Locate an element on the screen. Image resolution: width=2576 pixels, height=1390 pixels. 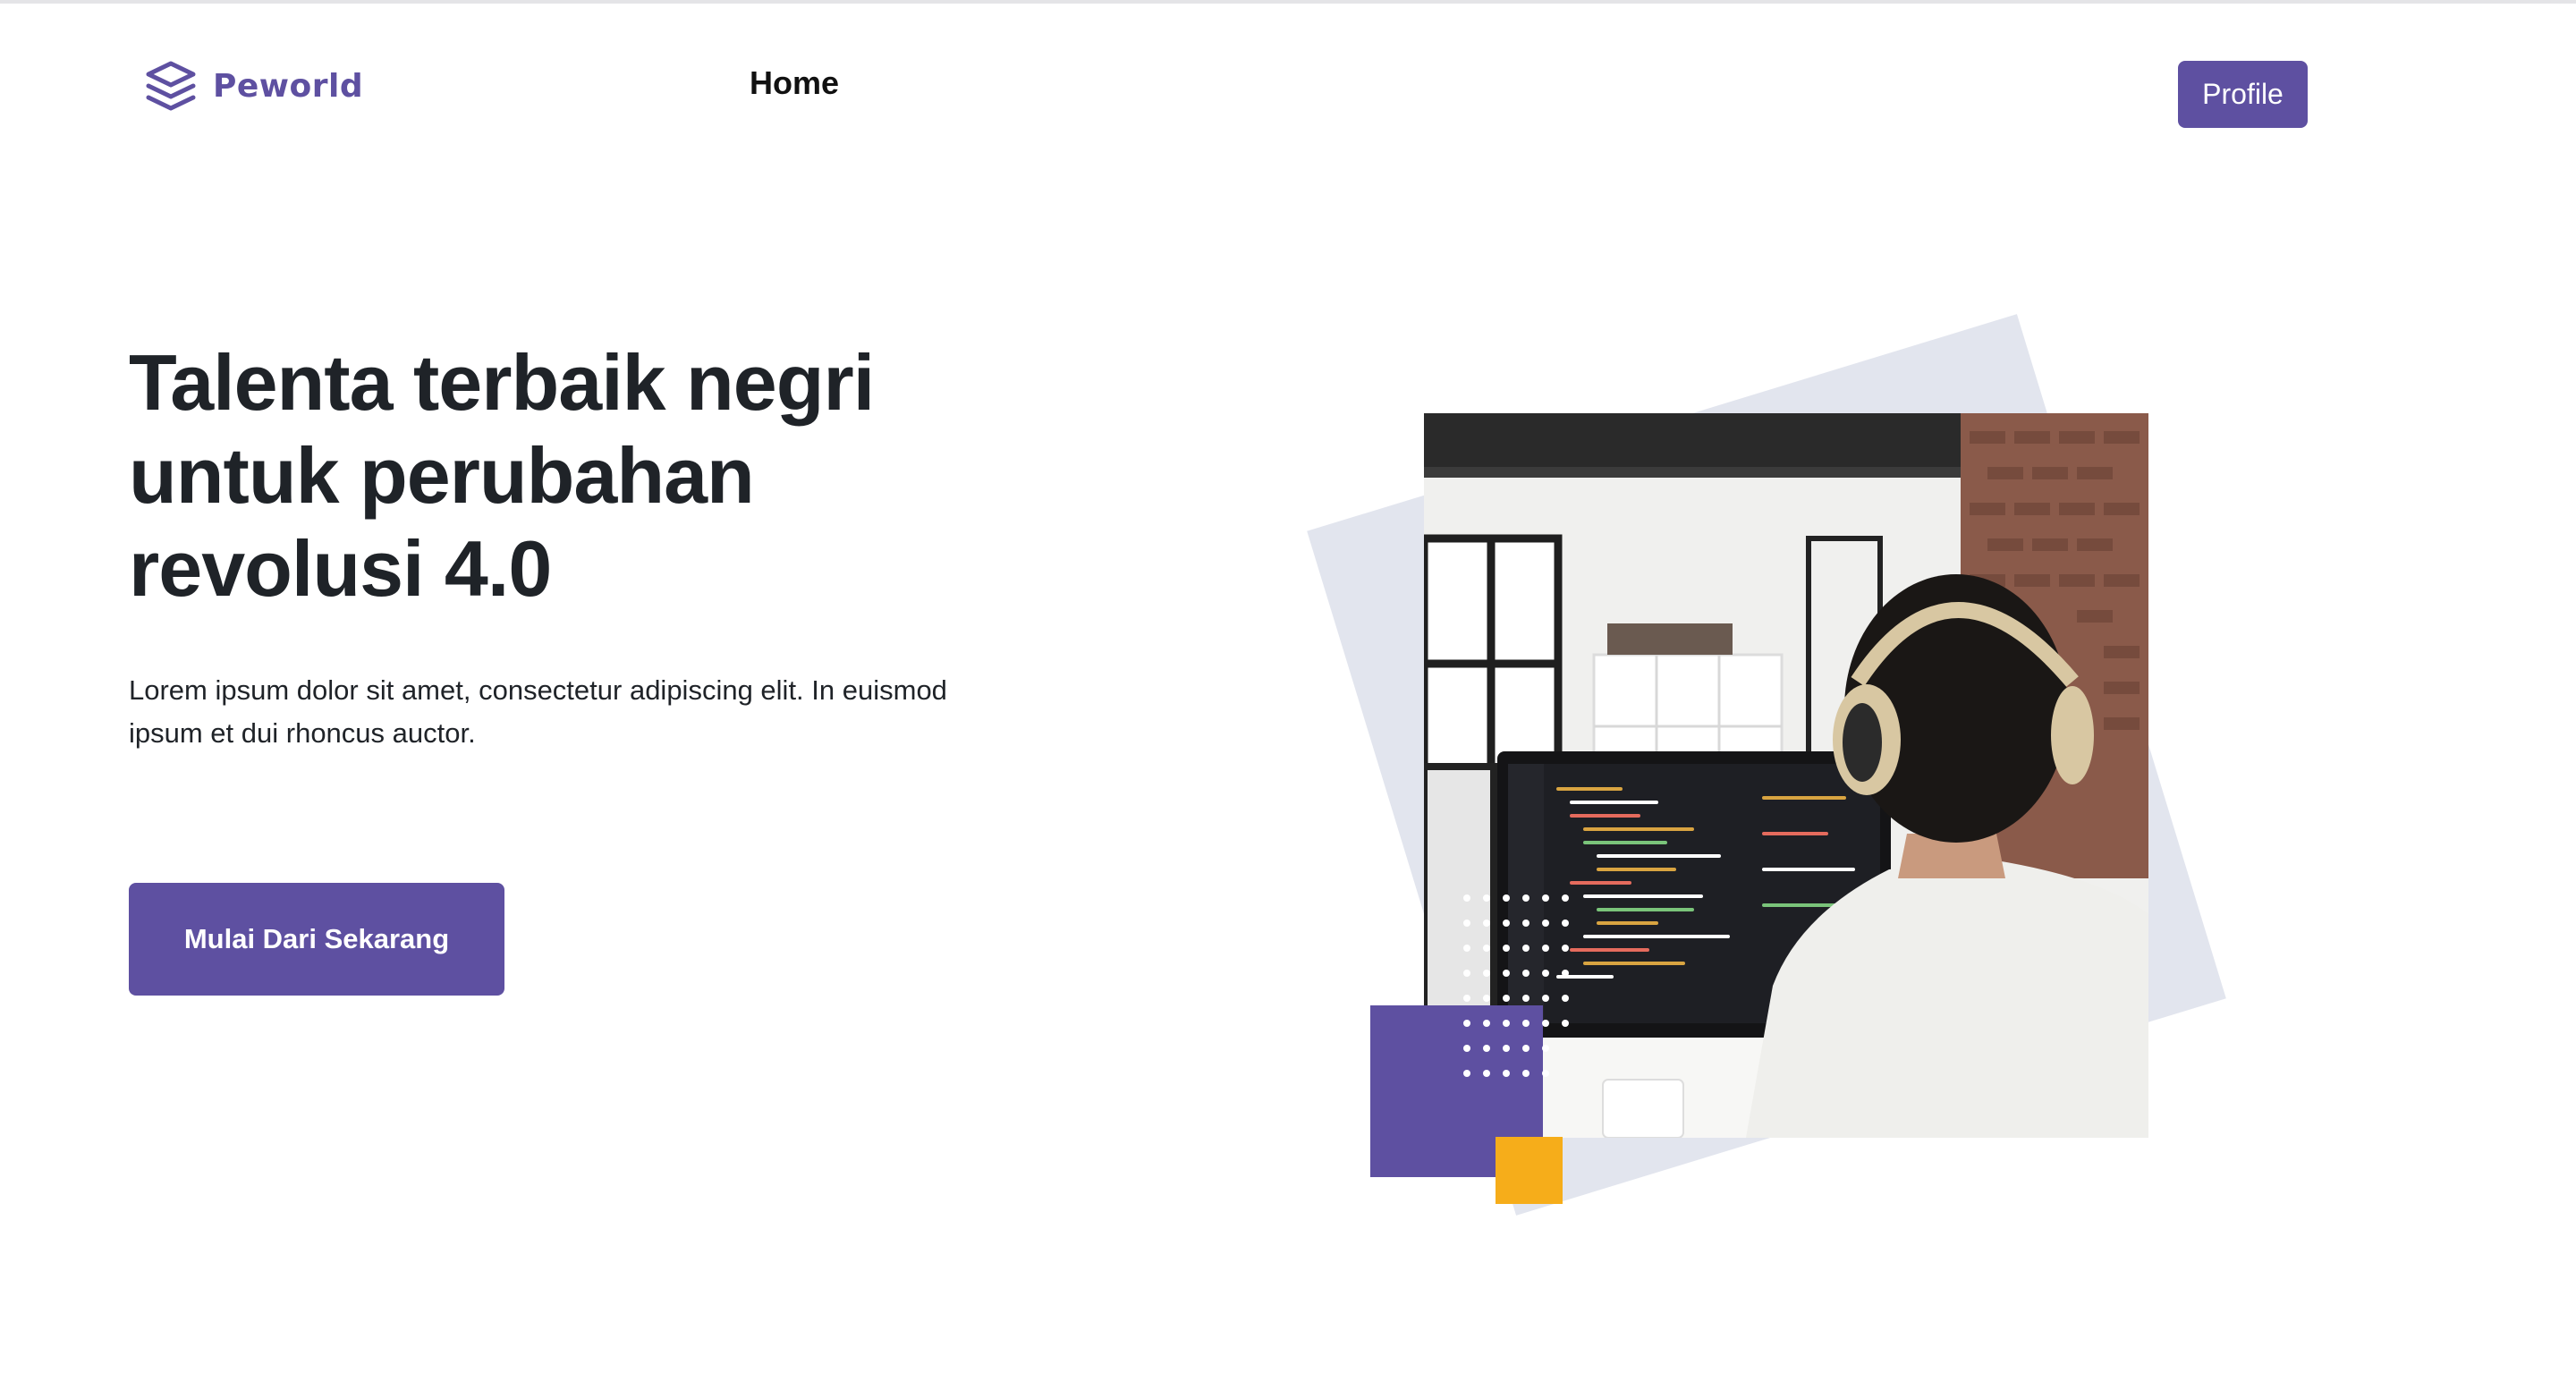
profile-button: Profile is located at coordinates (2243, 94).